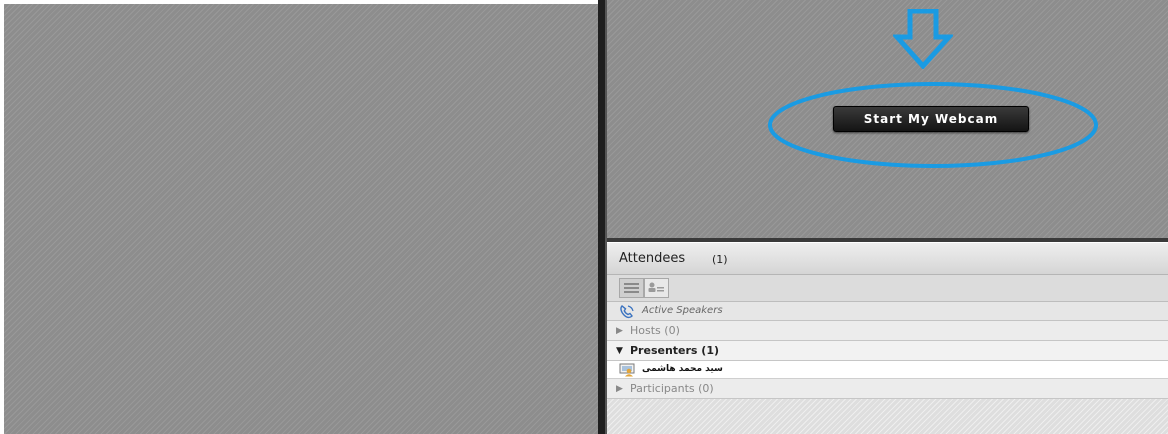 This screenshot has height=434, width=1168. Describe the element at coordinates (887, 331) in the screenshot. I see `group-hosts: ▶ Hosts (0)` at that location.